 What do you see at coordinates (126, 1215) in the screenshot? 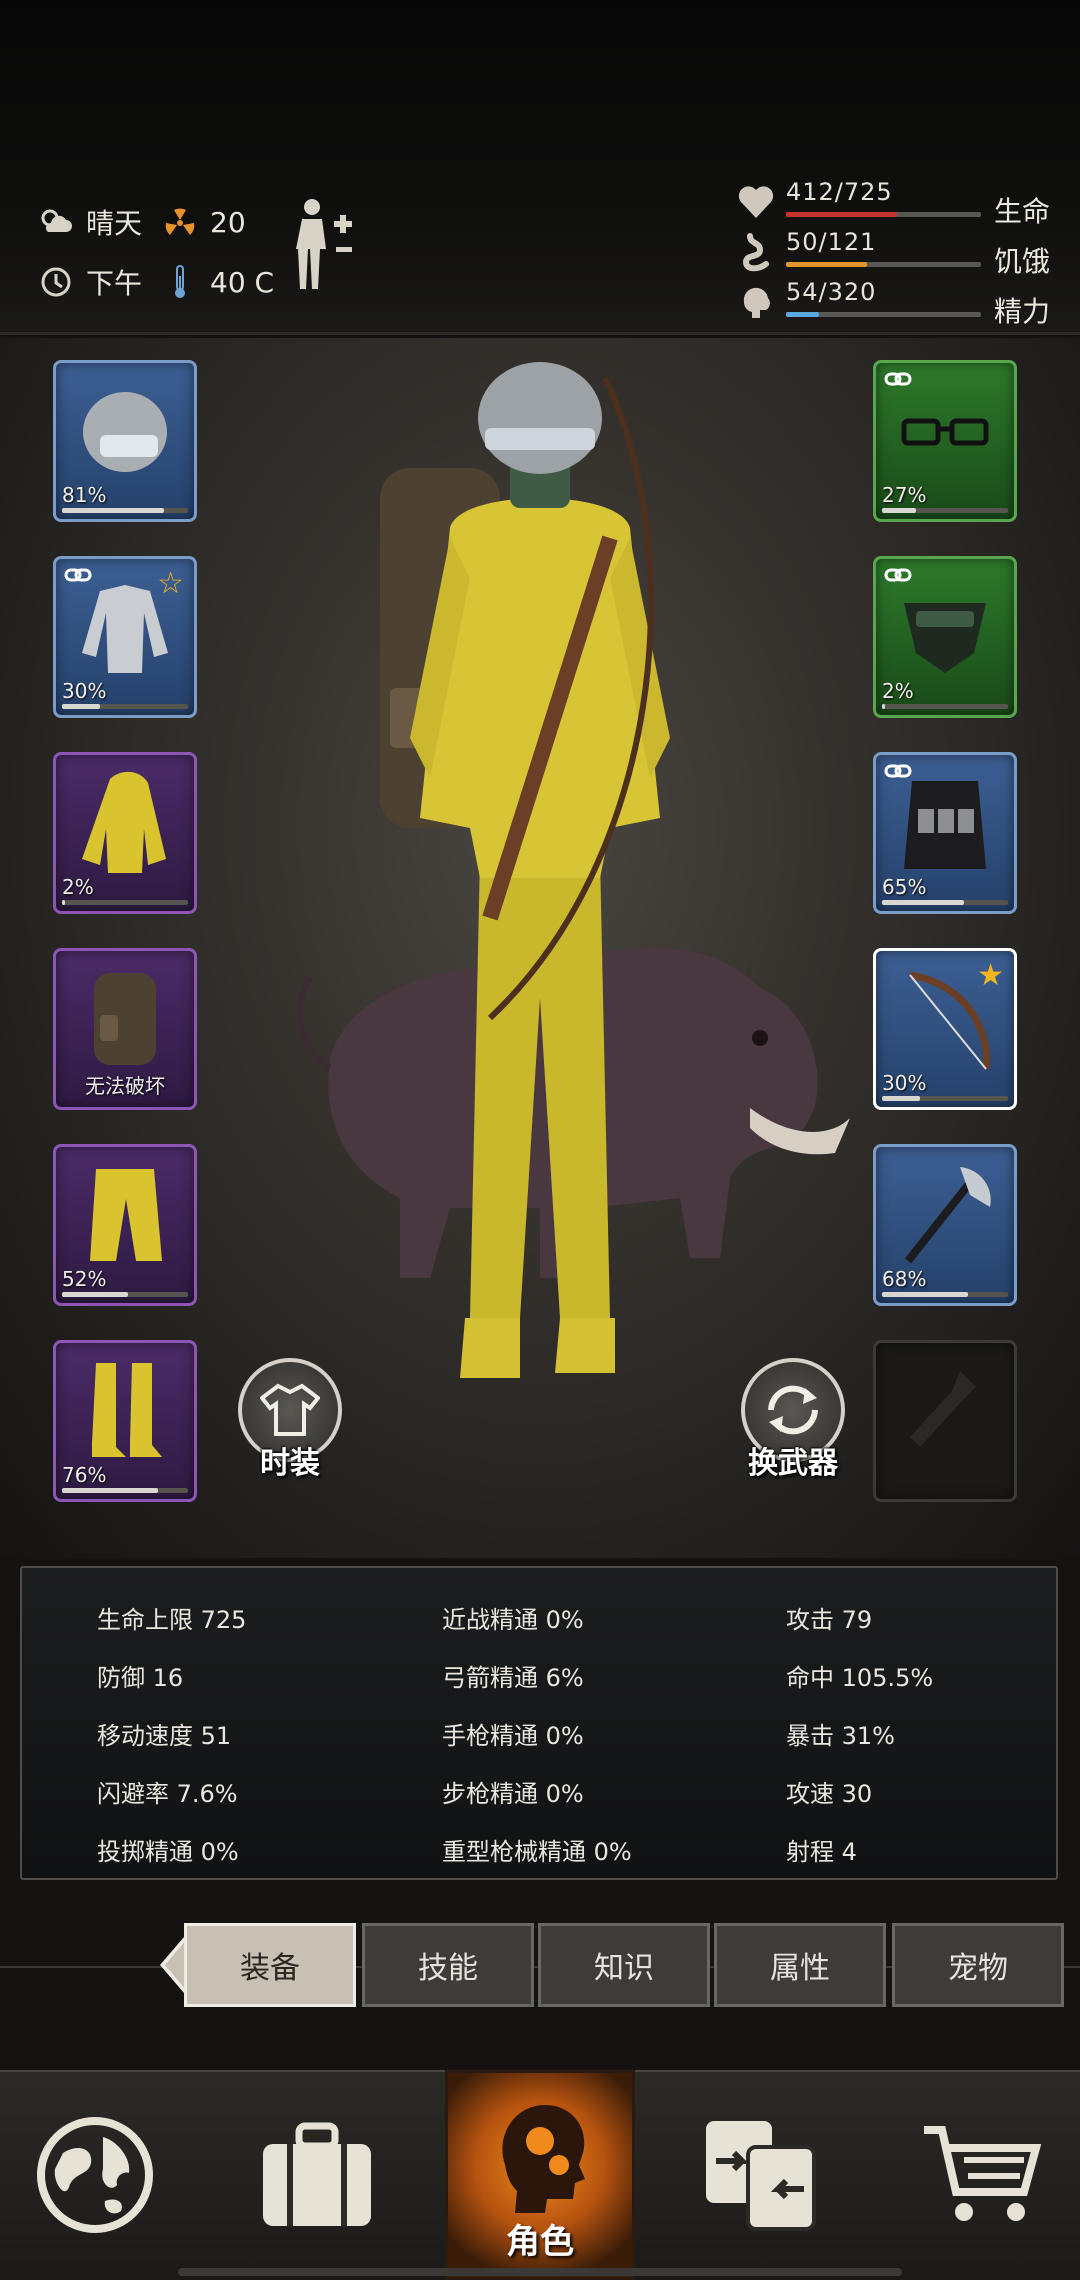
I see `pants-icon` at bounding box center [126, 1215].